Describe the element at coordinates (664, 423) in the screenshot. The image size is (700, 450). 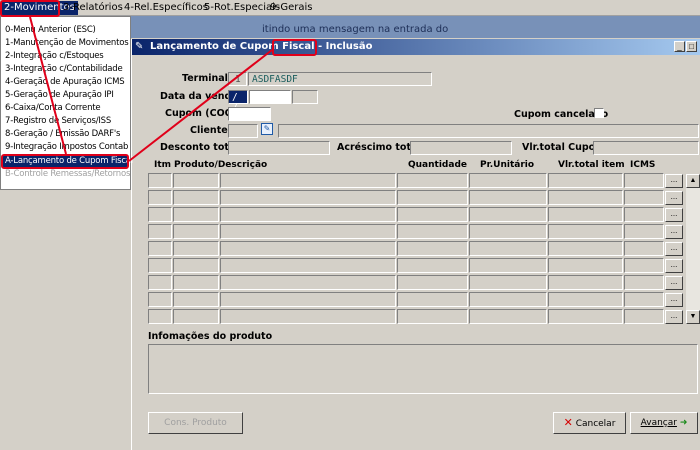
I see `avancar-button: Avançar ➜` at that location.